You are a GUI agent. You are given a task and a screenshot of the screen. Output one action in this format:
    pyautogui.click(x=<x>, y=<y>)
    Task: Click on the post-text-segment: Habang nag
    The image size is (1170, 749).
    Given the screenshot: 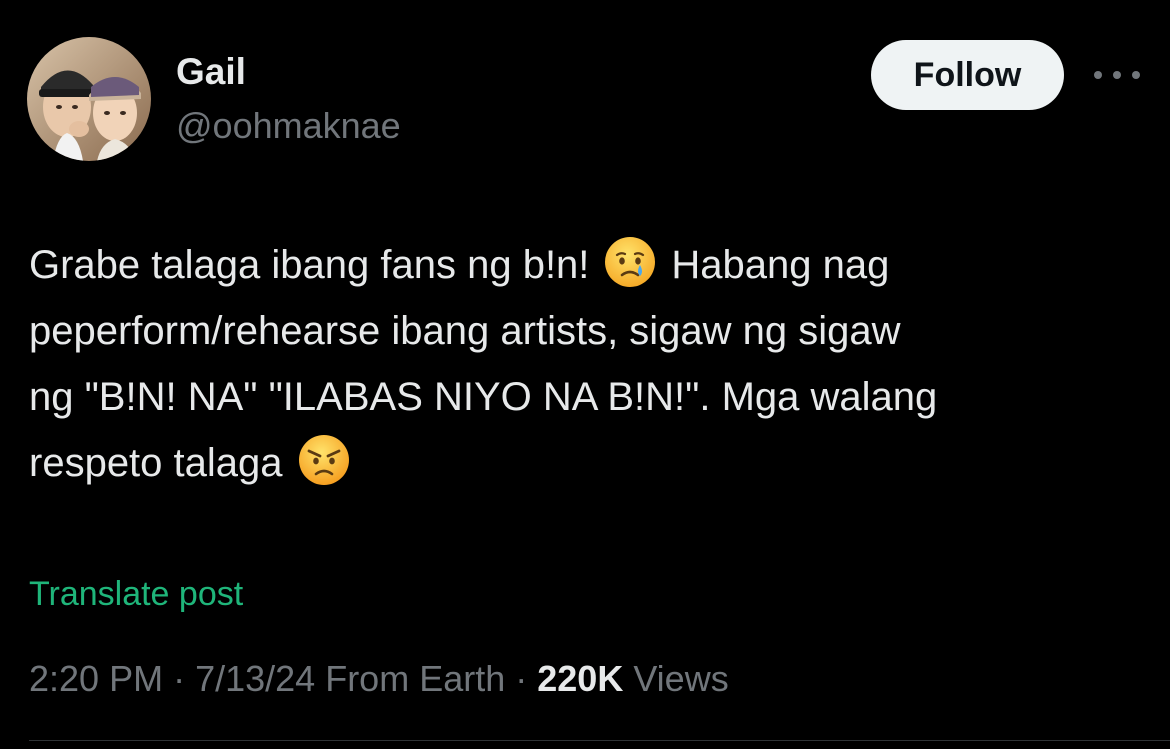 What is the action you would take?
    pyautogui.click(x=780, y=265)
    